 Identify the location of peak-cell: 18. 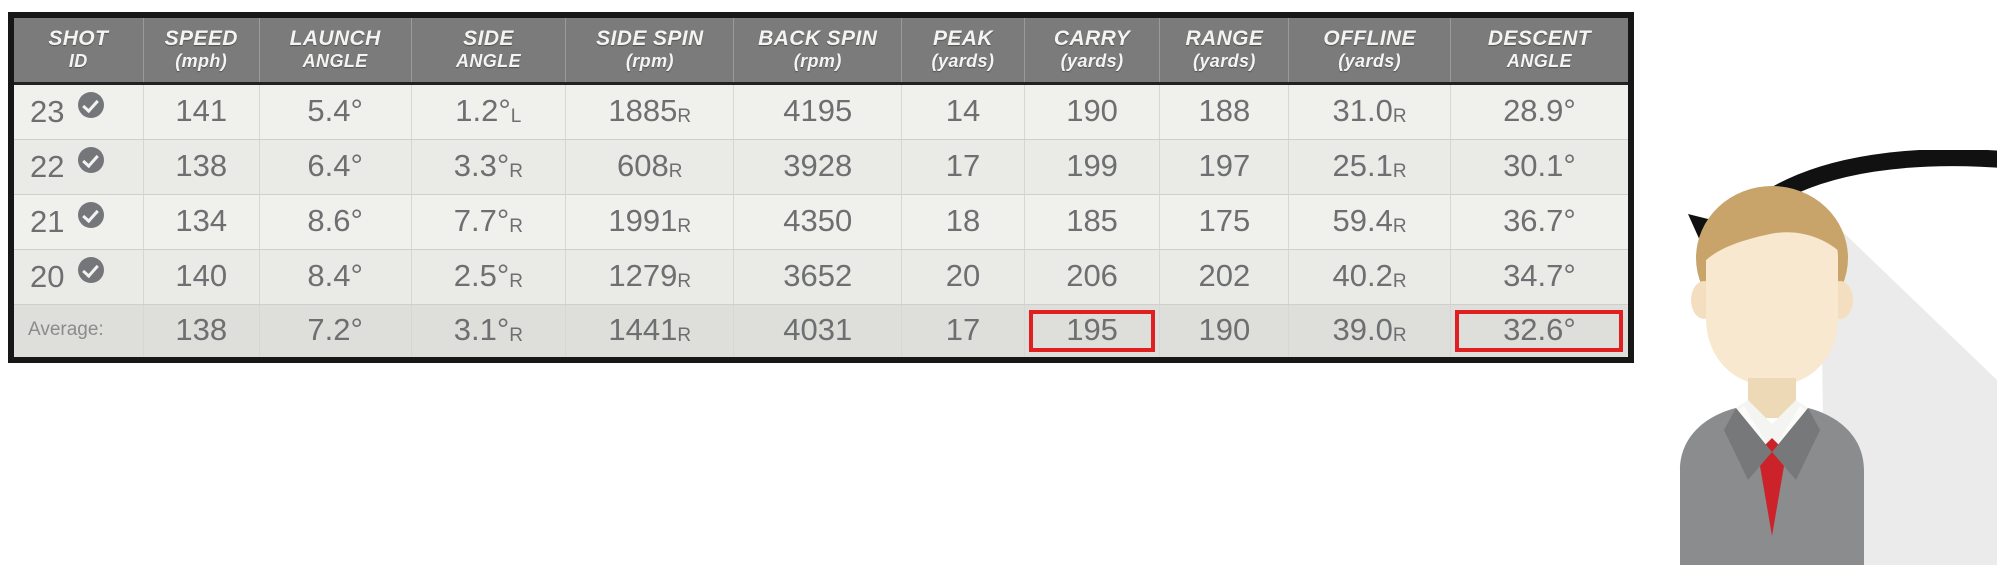
(963, 222).